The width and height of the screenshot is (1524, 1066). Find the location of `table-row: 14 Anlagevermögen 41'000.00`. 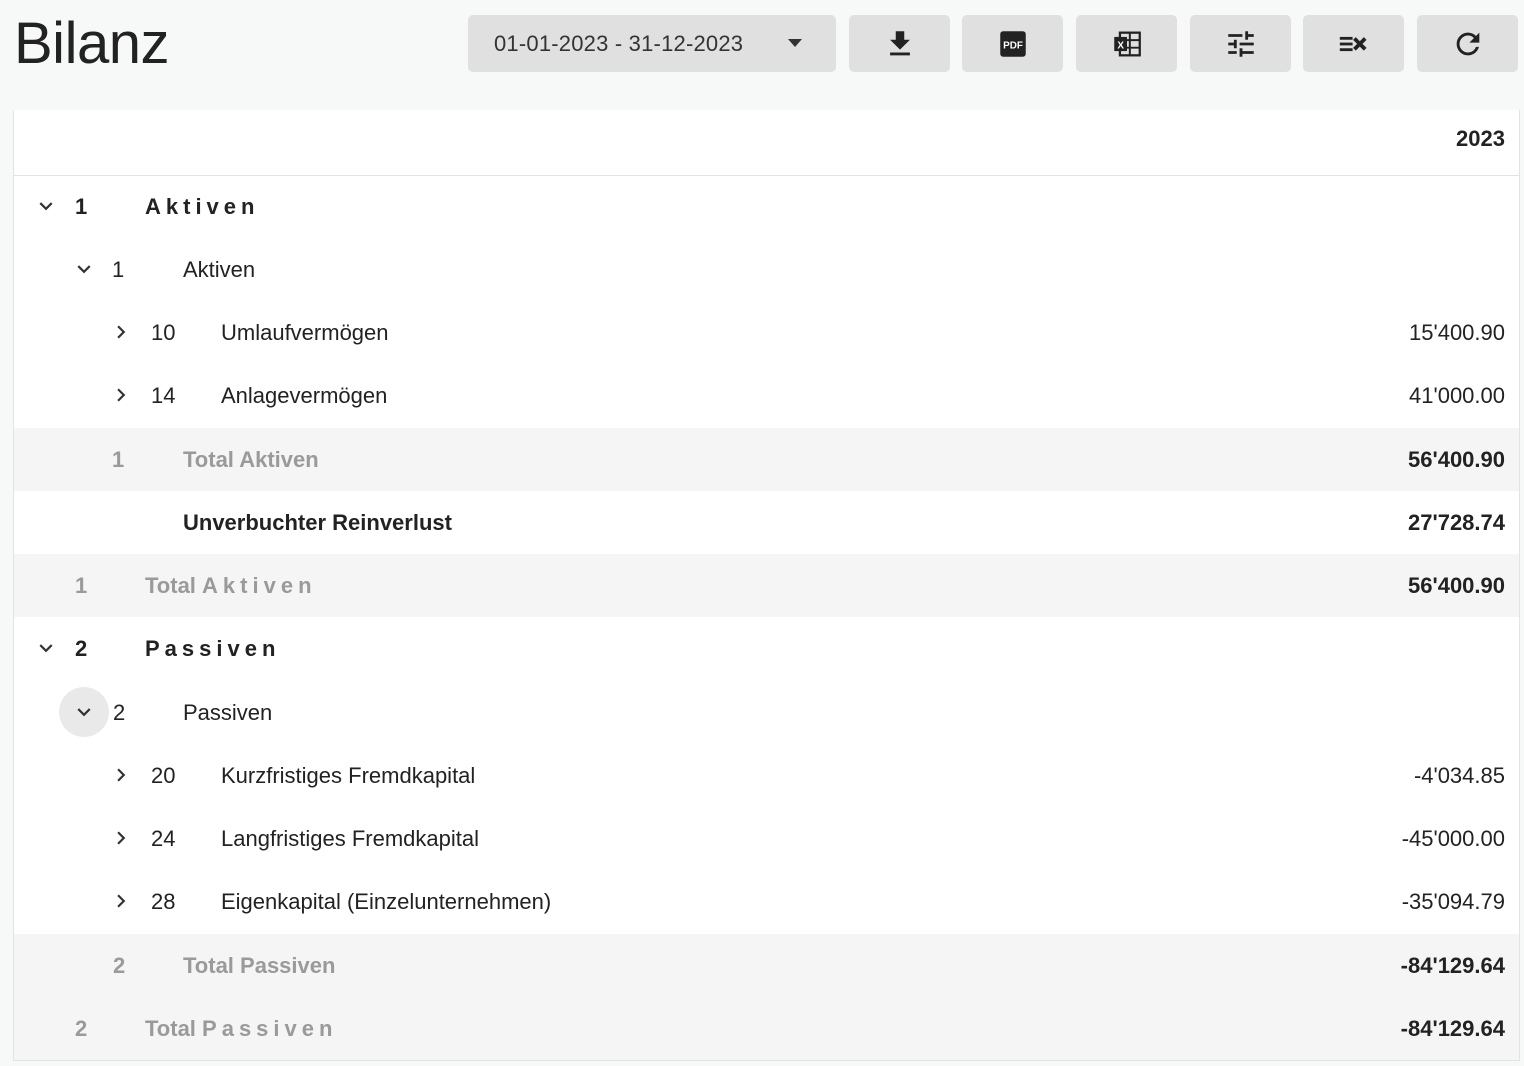

table-row: 14 Anlagevermögen 41'000.00 is located at coordinates (766, 395).